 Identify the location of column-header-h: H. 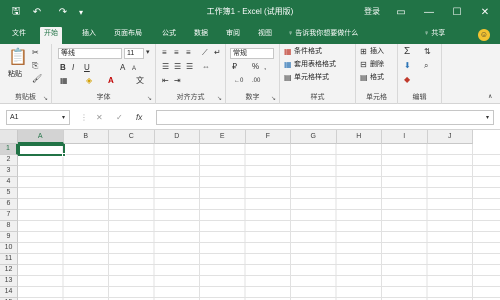
(359, 137).